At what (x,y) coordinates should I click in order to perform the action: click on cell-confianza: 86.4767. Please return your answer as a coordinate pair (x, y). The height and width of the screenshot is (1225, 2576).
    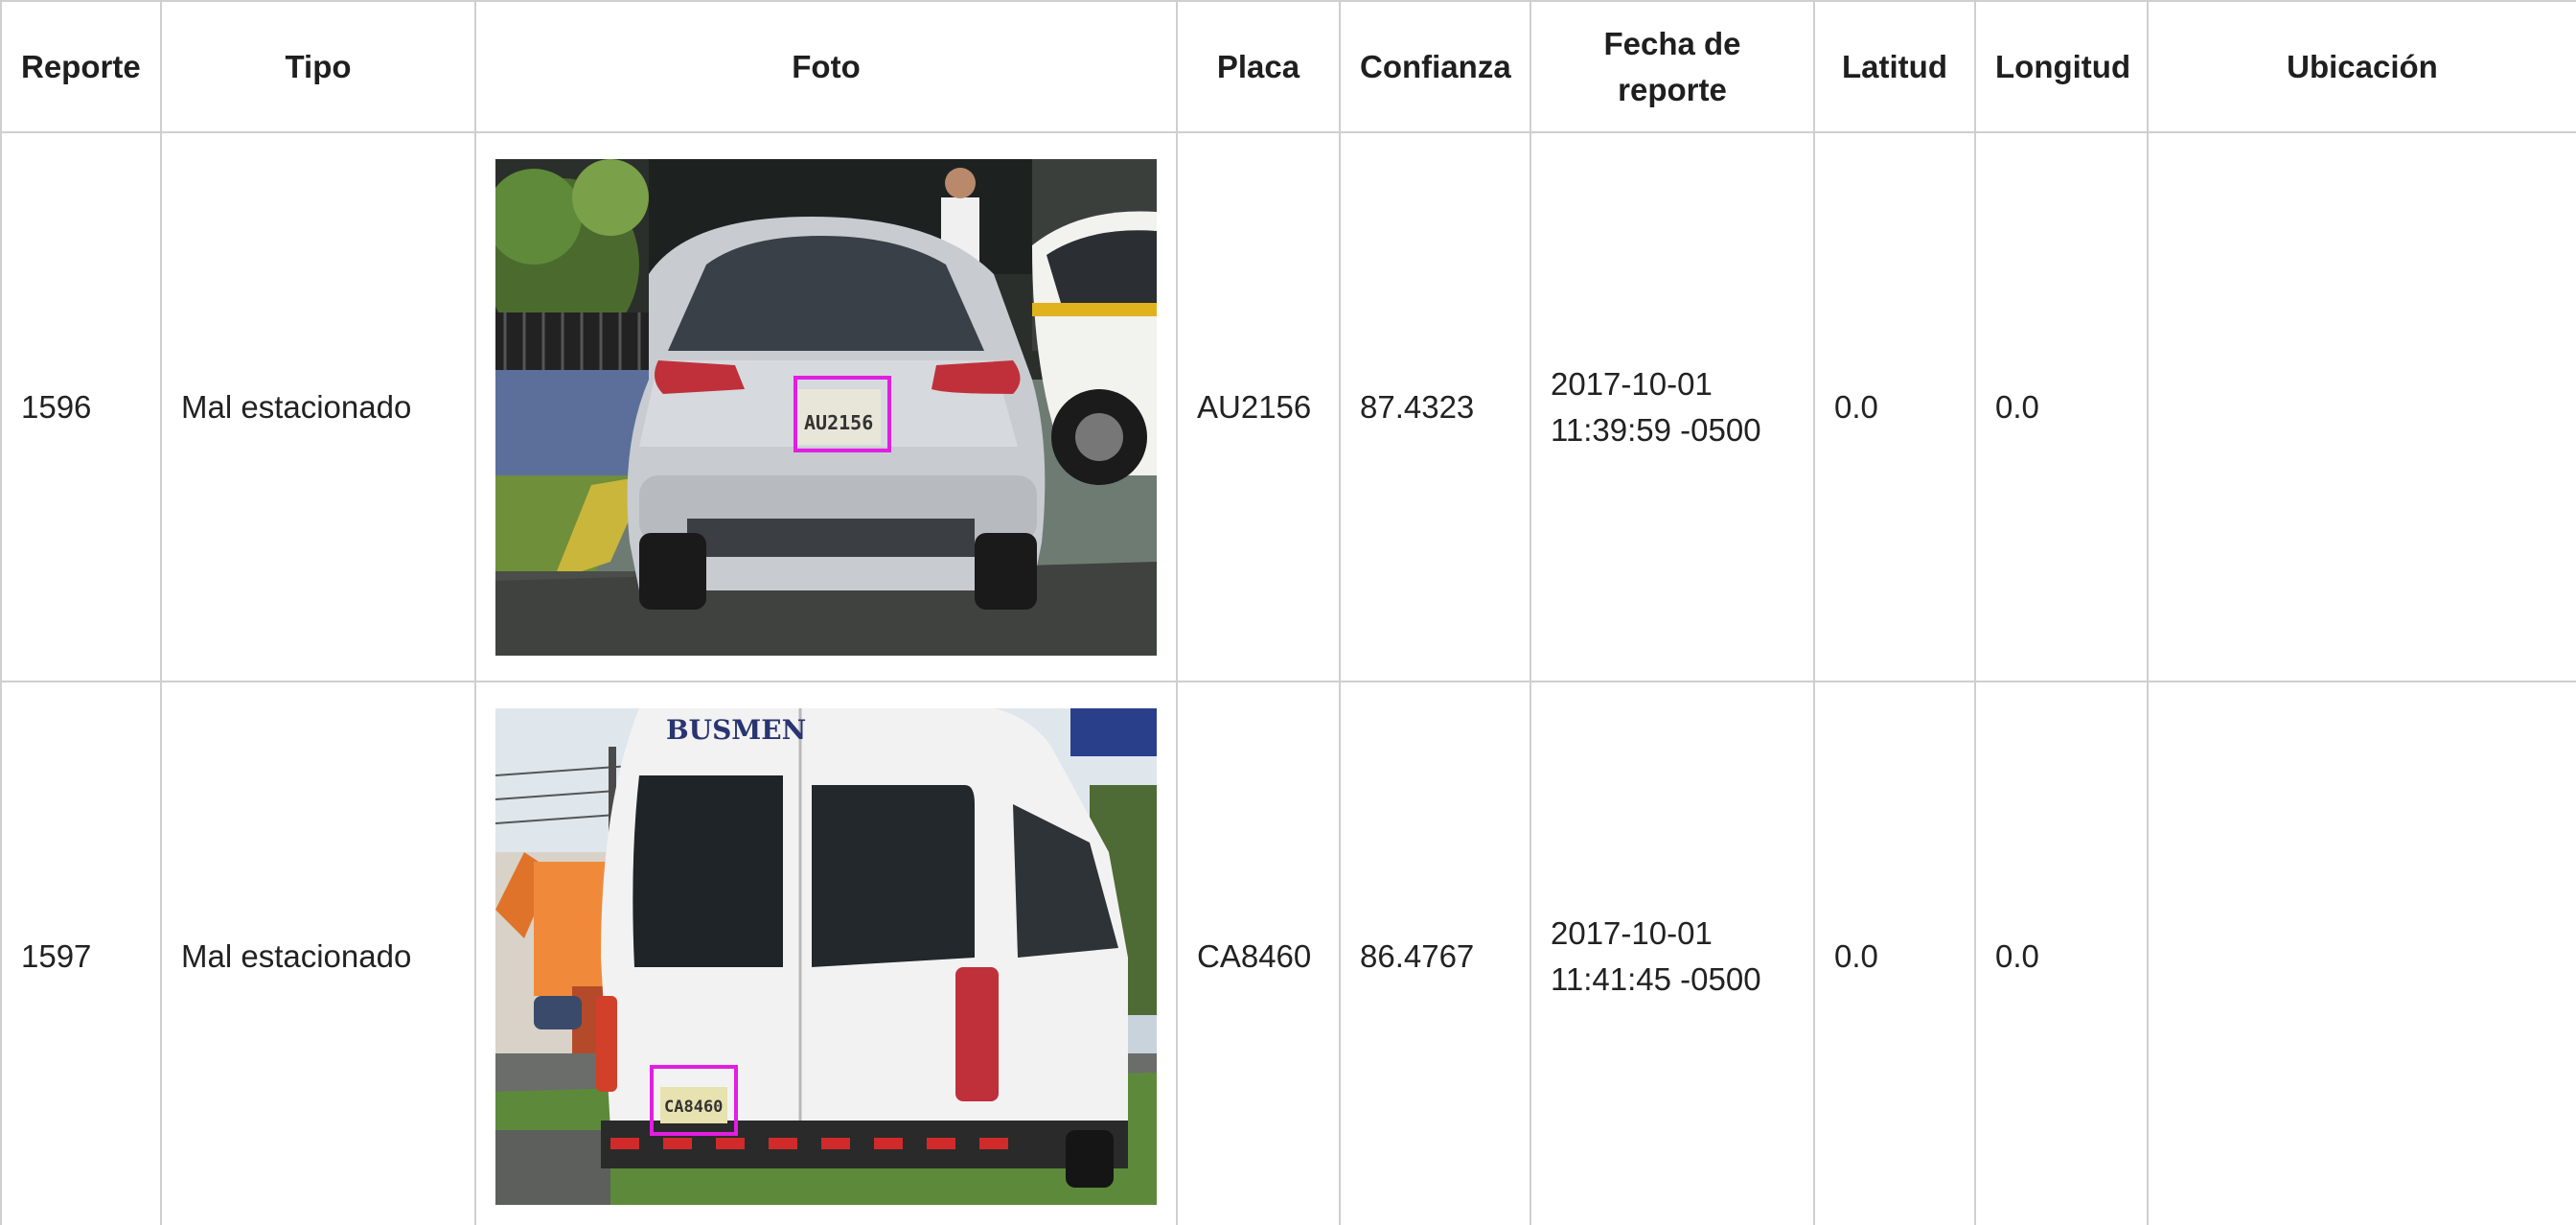
    Looking at the image, I should click on (1435, 953).